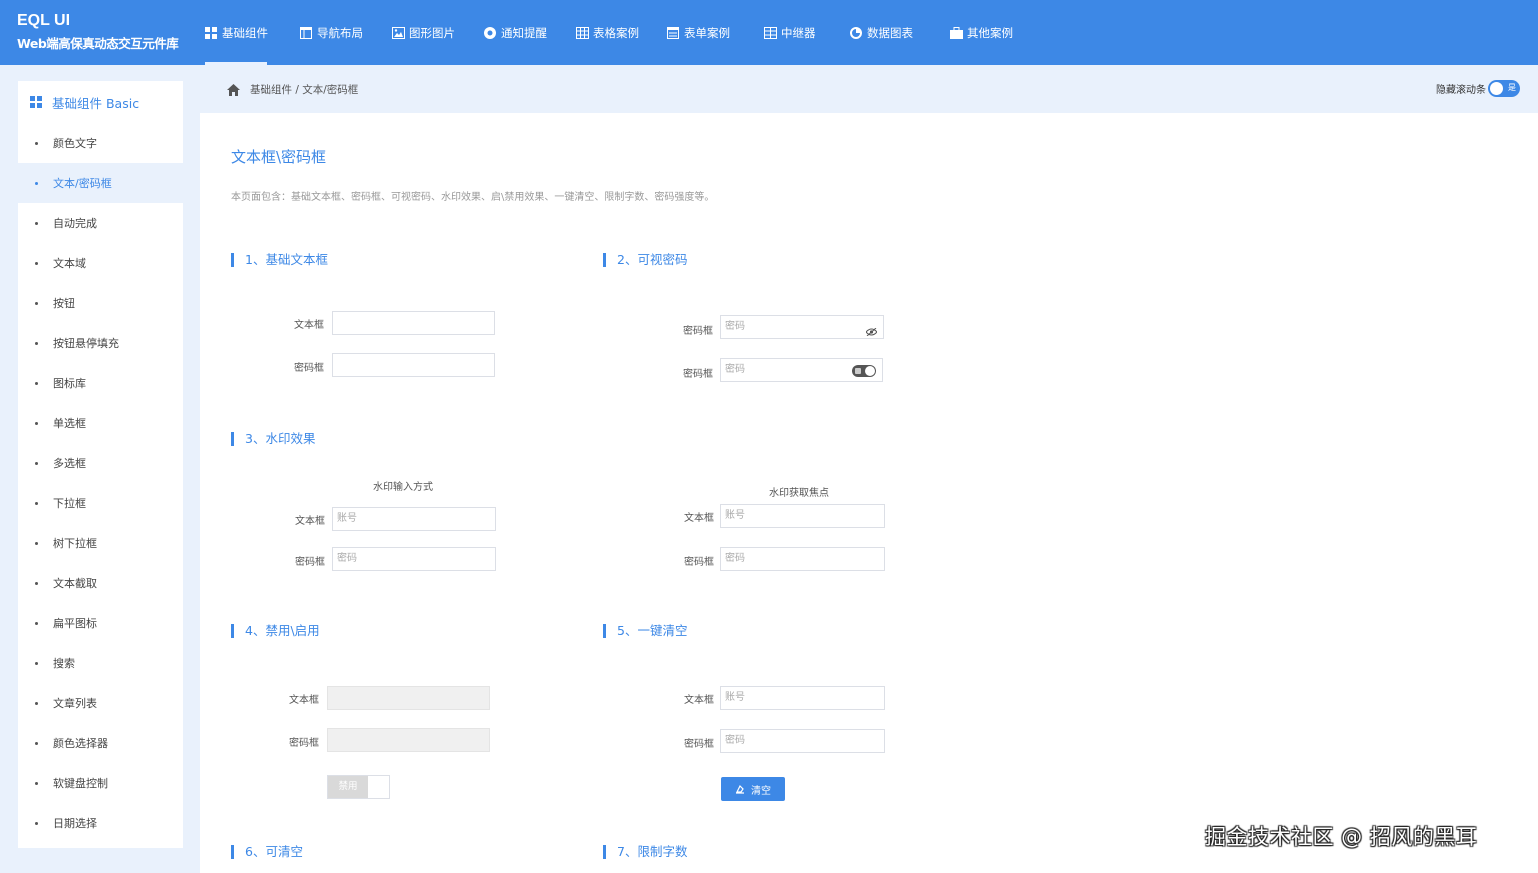 Image resolution: width=1538 pixels, height=873 pixels. I want to click on clear-button-label: 清空, so click(761, 791).